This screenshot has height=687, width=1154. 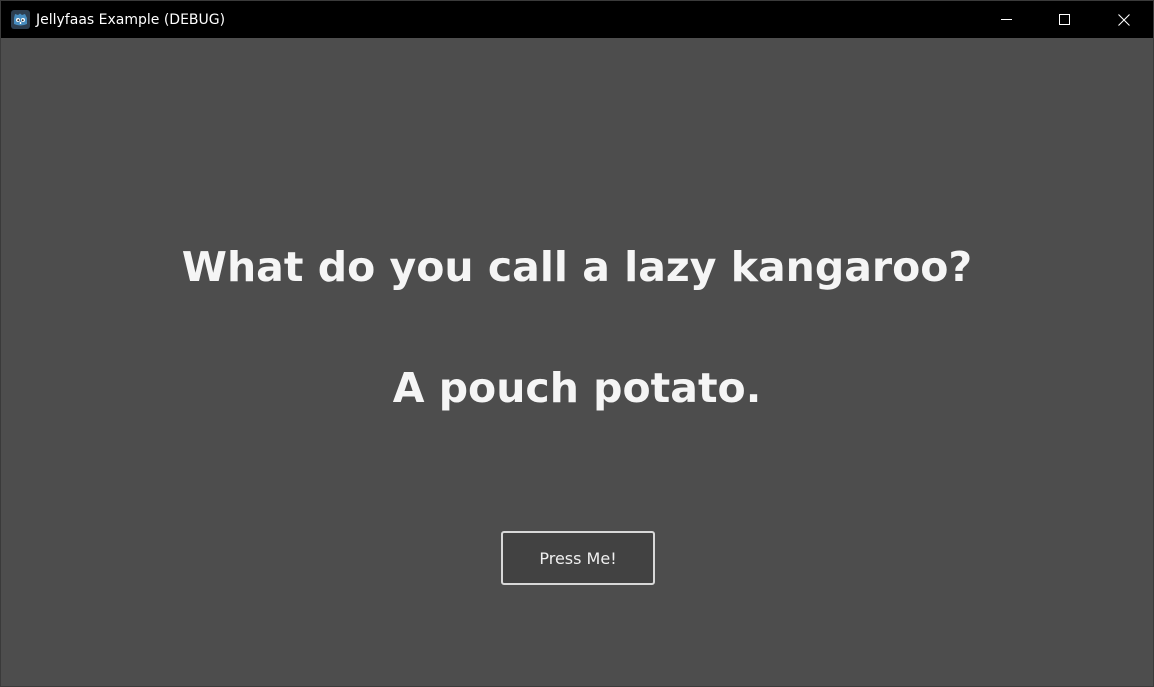 What do you see at coordinates (577, 19) in the screenshot?
I see `title-bar: Jellyfaas Example (DEBUG)` at bounding box center [577, 19].